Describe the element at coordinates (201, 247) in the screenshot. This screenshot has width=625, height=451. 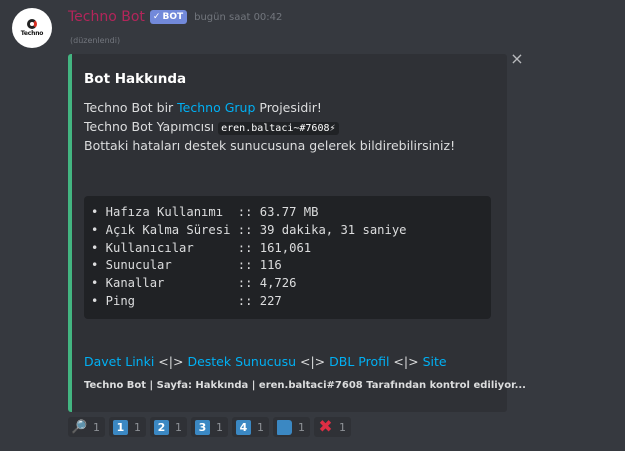
I see `stat-row: • Kullanıcılar :: 161,061` at that location.